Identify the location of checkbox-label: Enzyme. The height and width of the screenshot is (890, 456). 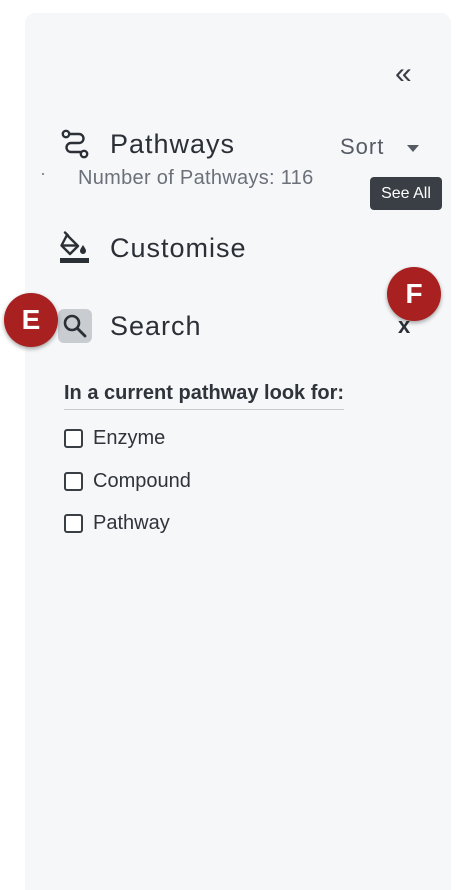
(129, 438).